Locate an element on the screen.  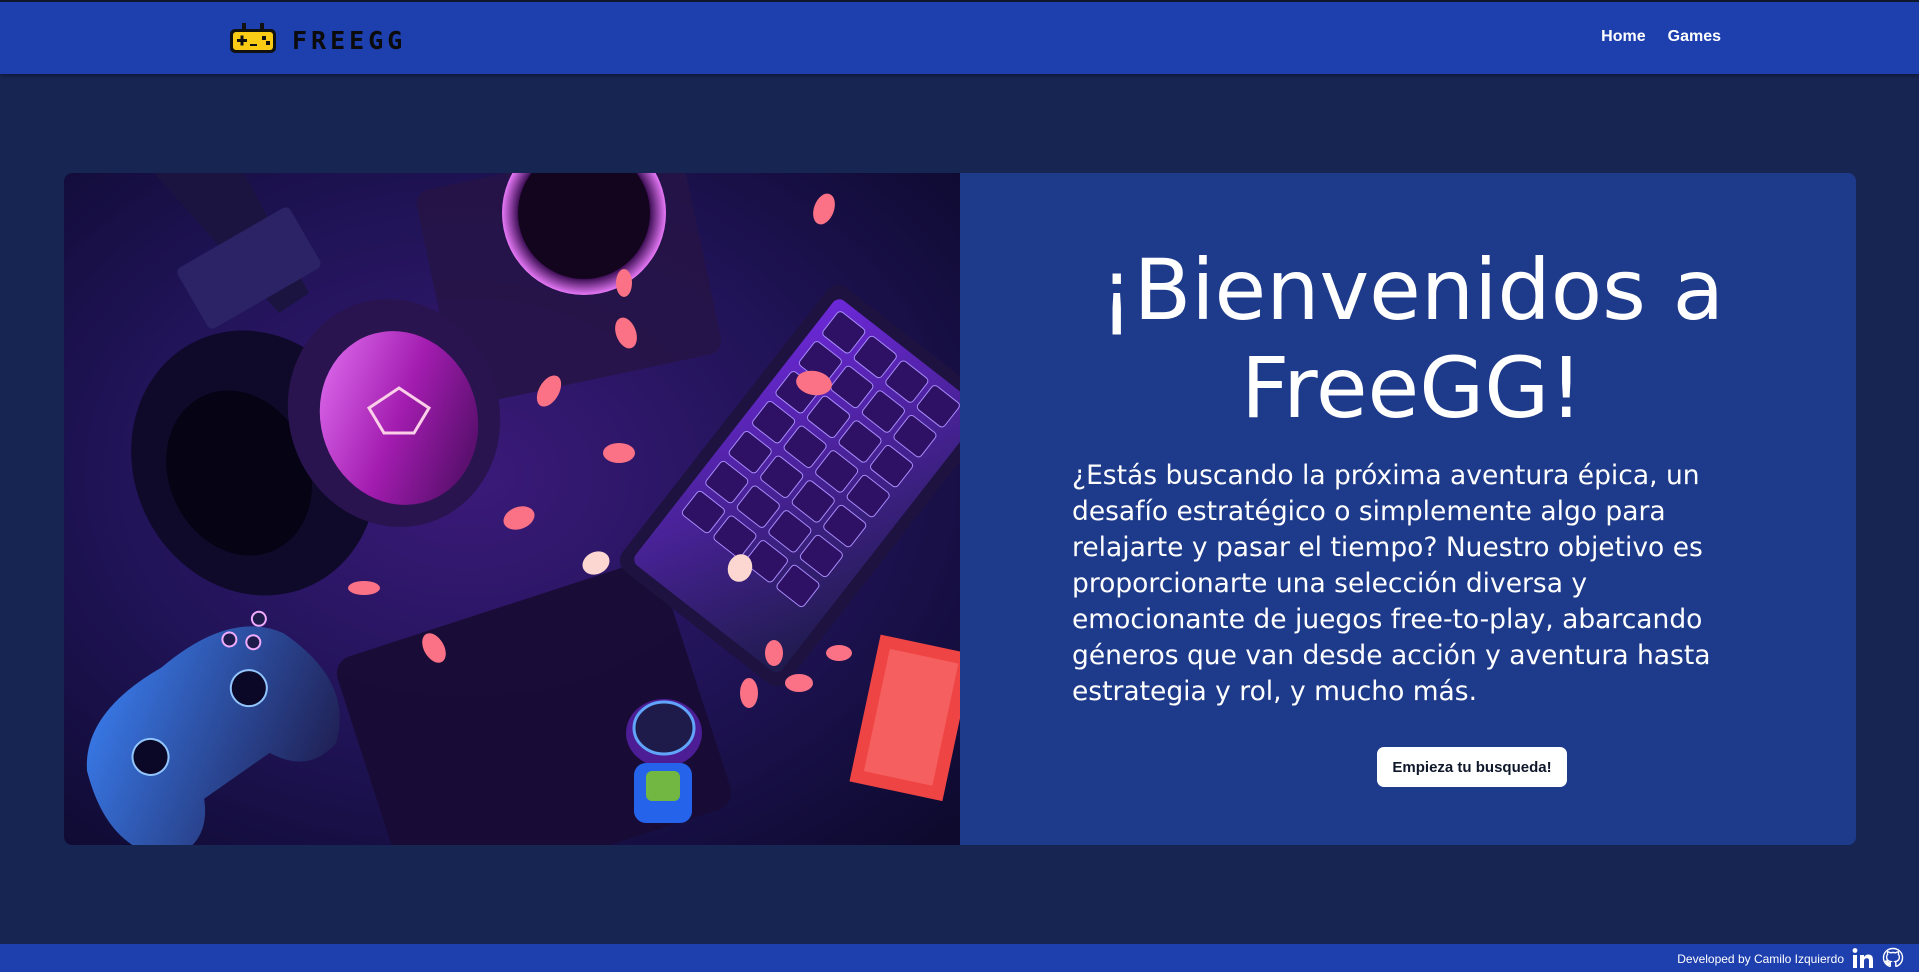
hero-title: ¡Bienvenidos a FreeGG! is located at coordinates (1412, 339).